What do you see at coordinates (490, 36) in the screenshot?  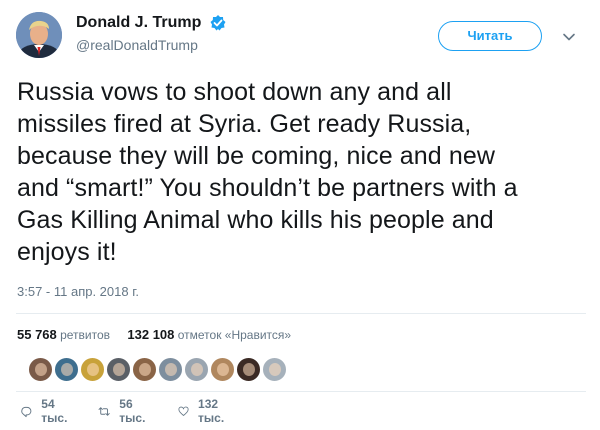 I see `follow-button: Читать` at bounding box center [490, 36].